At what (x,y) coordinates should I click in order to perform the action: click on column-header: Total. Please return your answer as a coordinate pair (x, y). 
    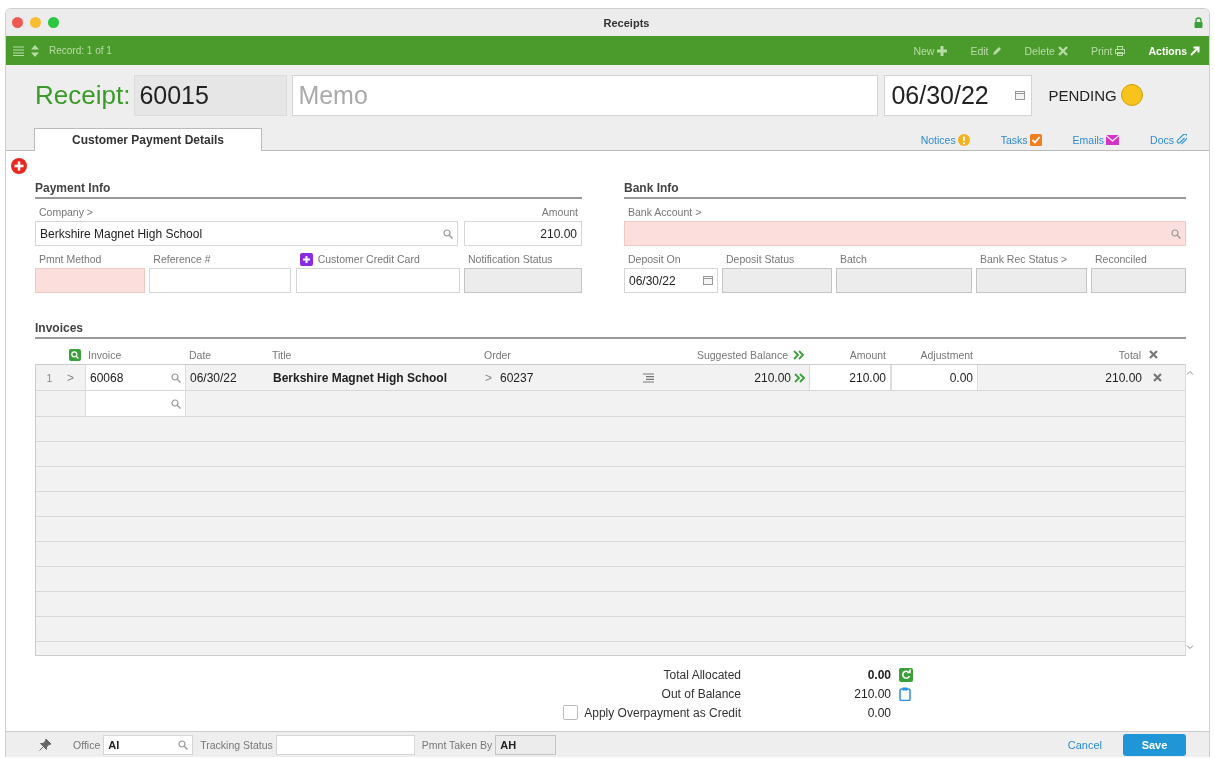
    Looking at the image, I should click on (1129, 354).